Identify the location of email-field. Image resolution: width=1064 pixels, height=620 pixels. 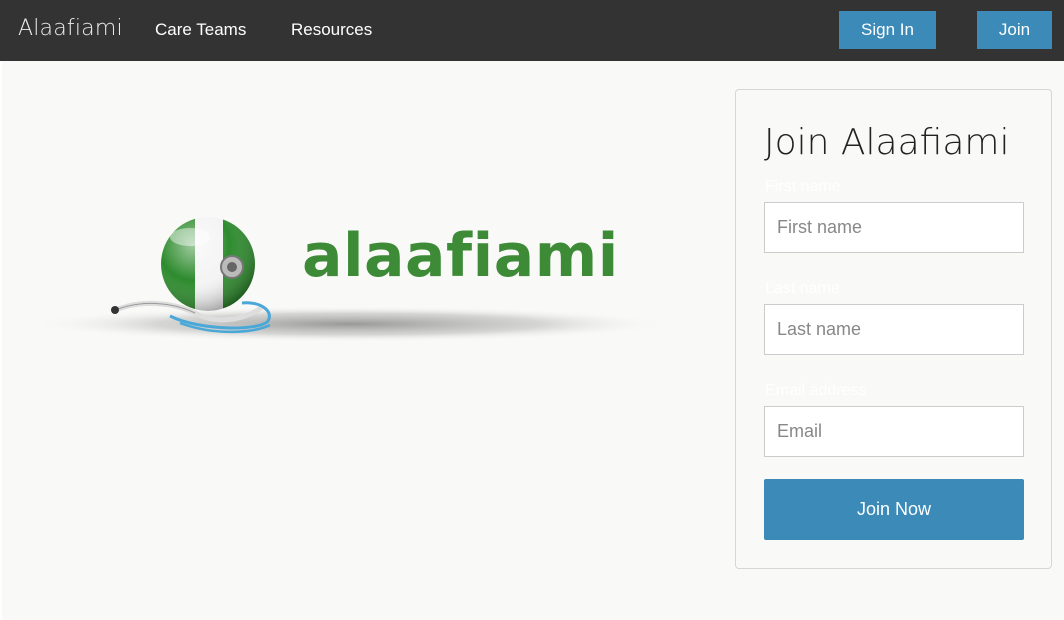
(894, 431).